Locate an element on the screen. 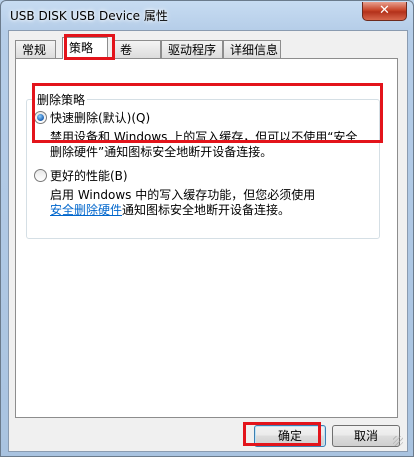  better-performance-label: 更好的性能(B) is located at coordinates (89, 175).